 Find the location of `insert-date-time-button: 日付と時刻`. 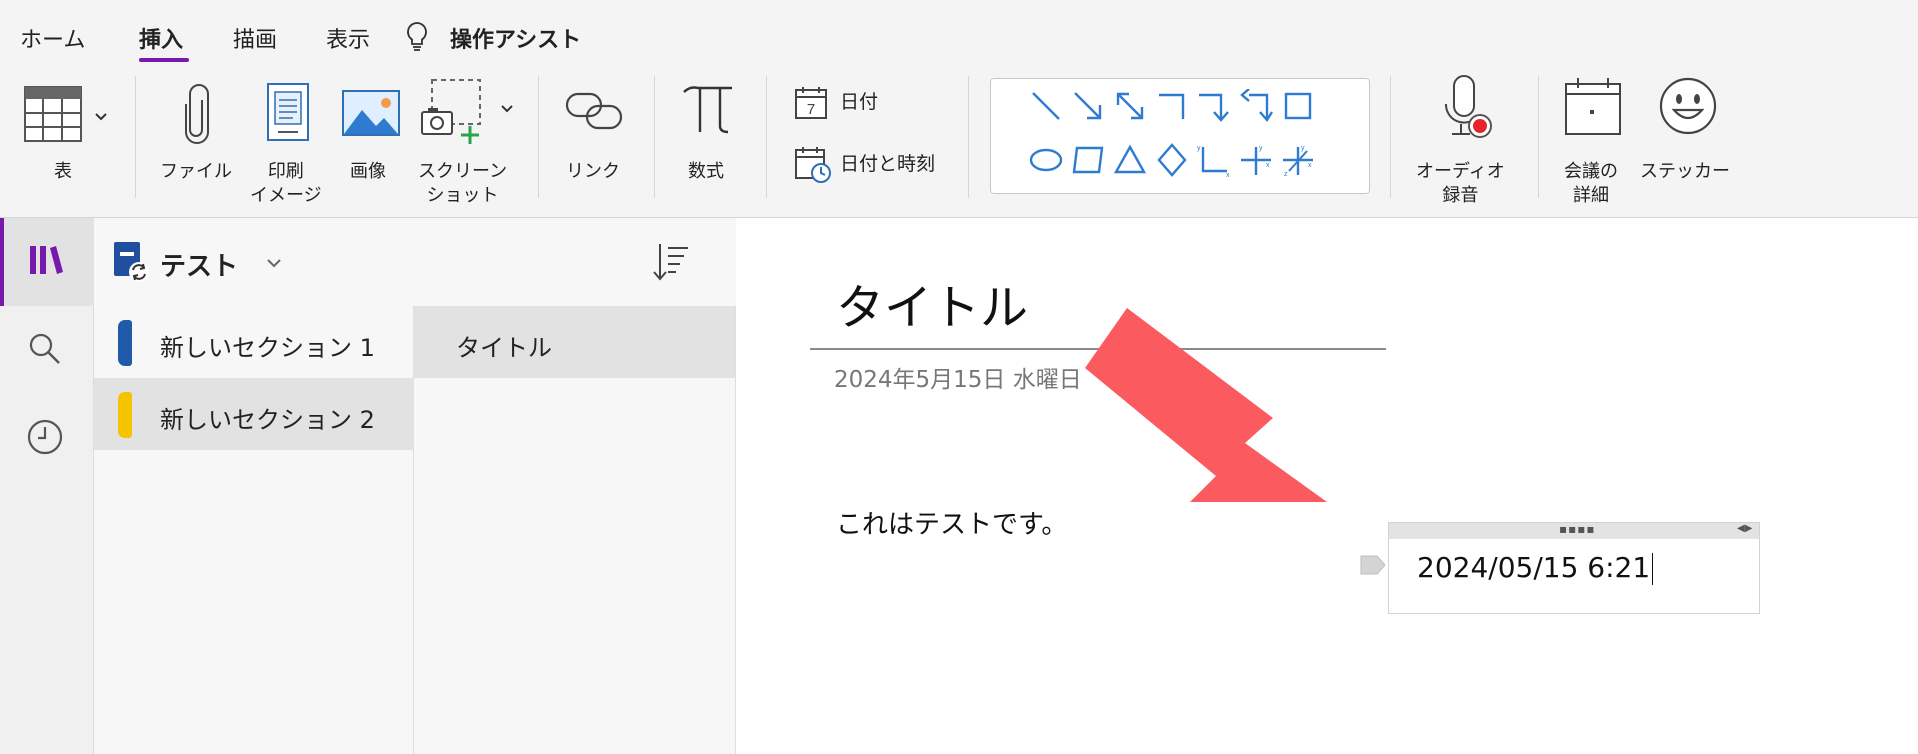

insert-date-time-button: 日付と時刻 is located at coordinates (881, 165).